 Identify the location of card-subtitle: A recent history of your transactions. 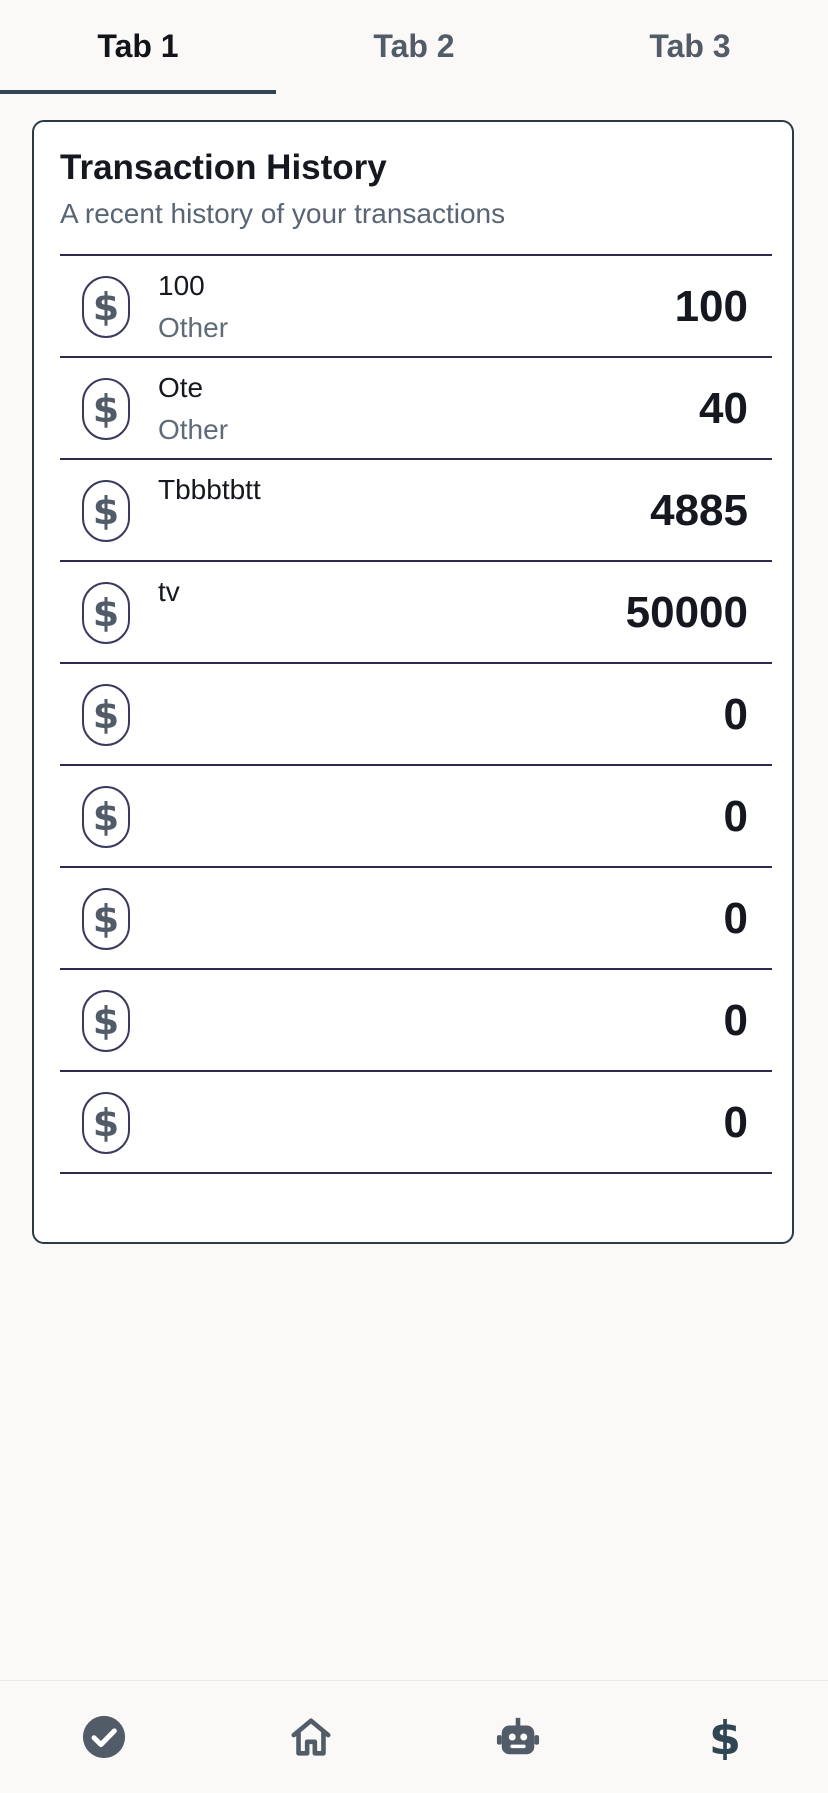
(283, 213).